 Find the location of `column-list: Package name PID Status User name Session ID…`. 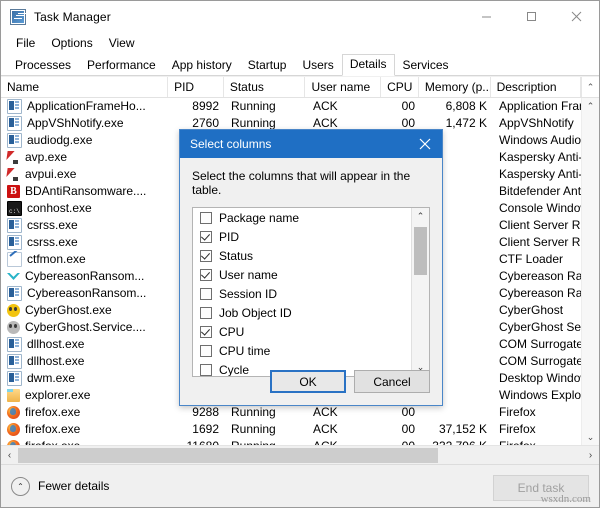

column-list: Package name PID Status User name Session ID… is located at coordinates (311, 292).